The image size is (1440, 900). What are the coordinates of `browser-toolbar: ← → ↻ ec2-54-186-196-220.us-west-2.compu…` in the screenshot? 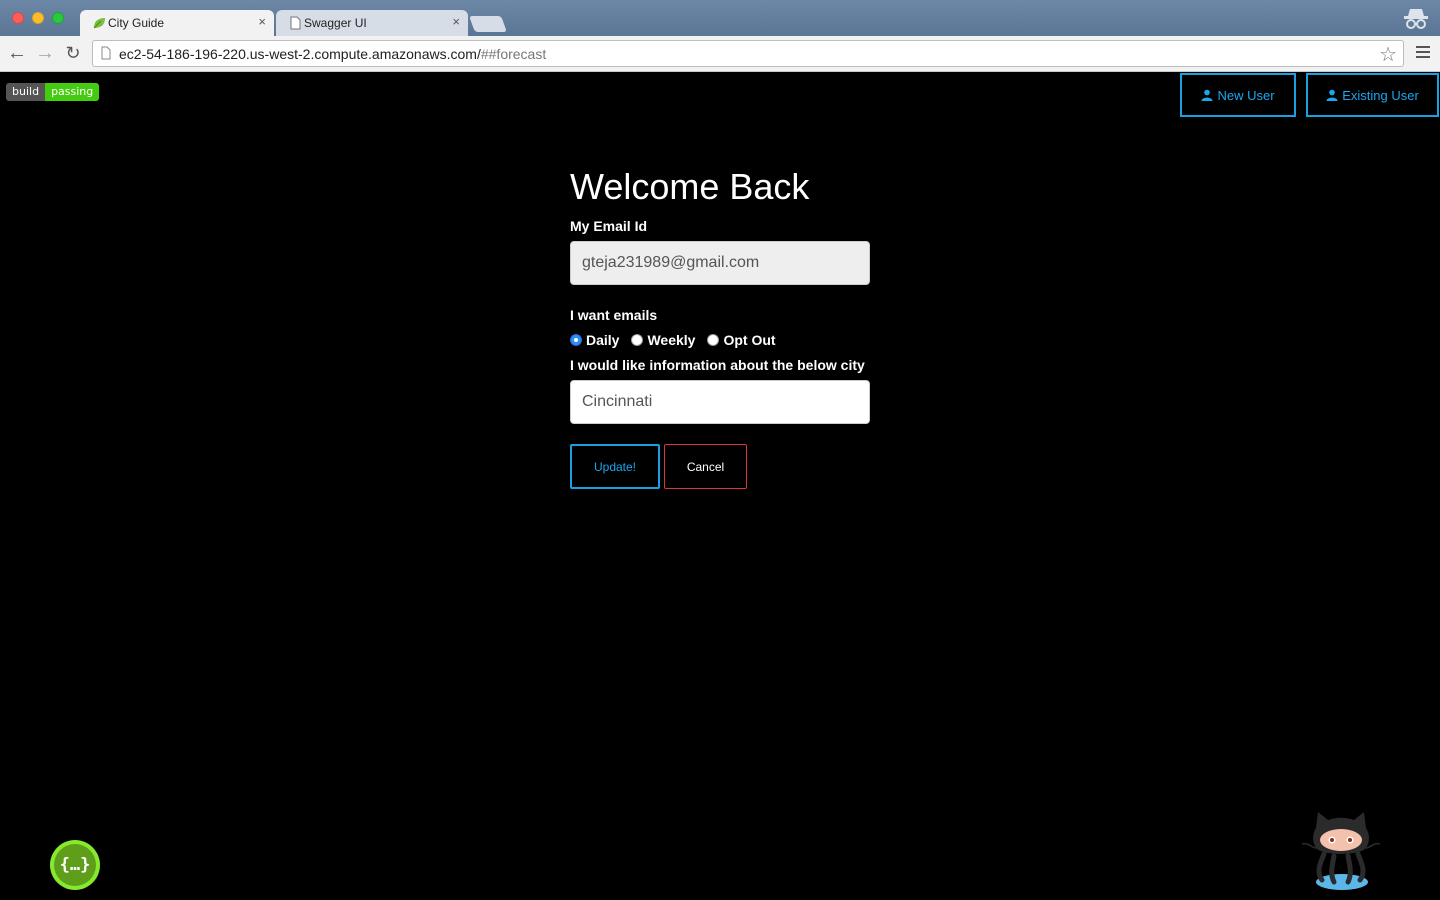 It's located at (720, 54).